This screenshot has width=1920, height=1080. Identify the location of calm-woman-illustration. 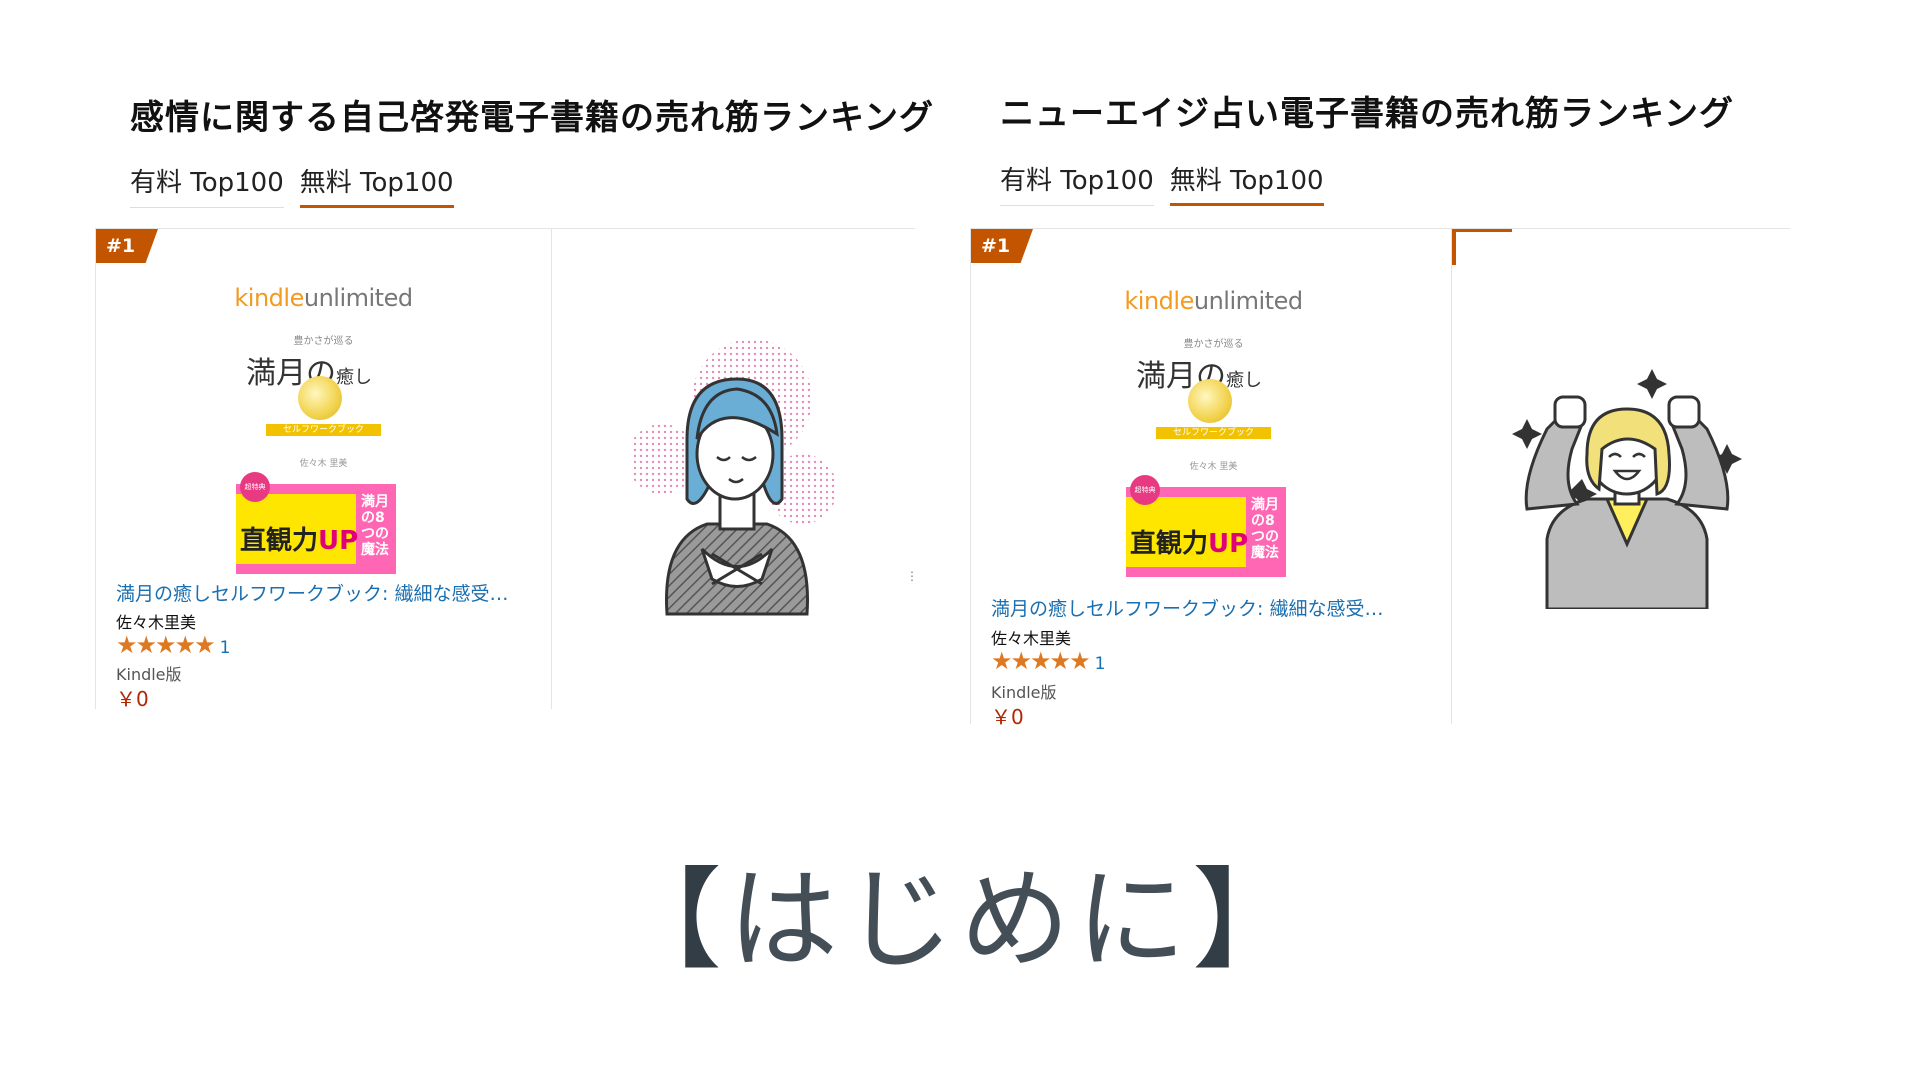
(734, 477).